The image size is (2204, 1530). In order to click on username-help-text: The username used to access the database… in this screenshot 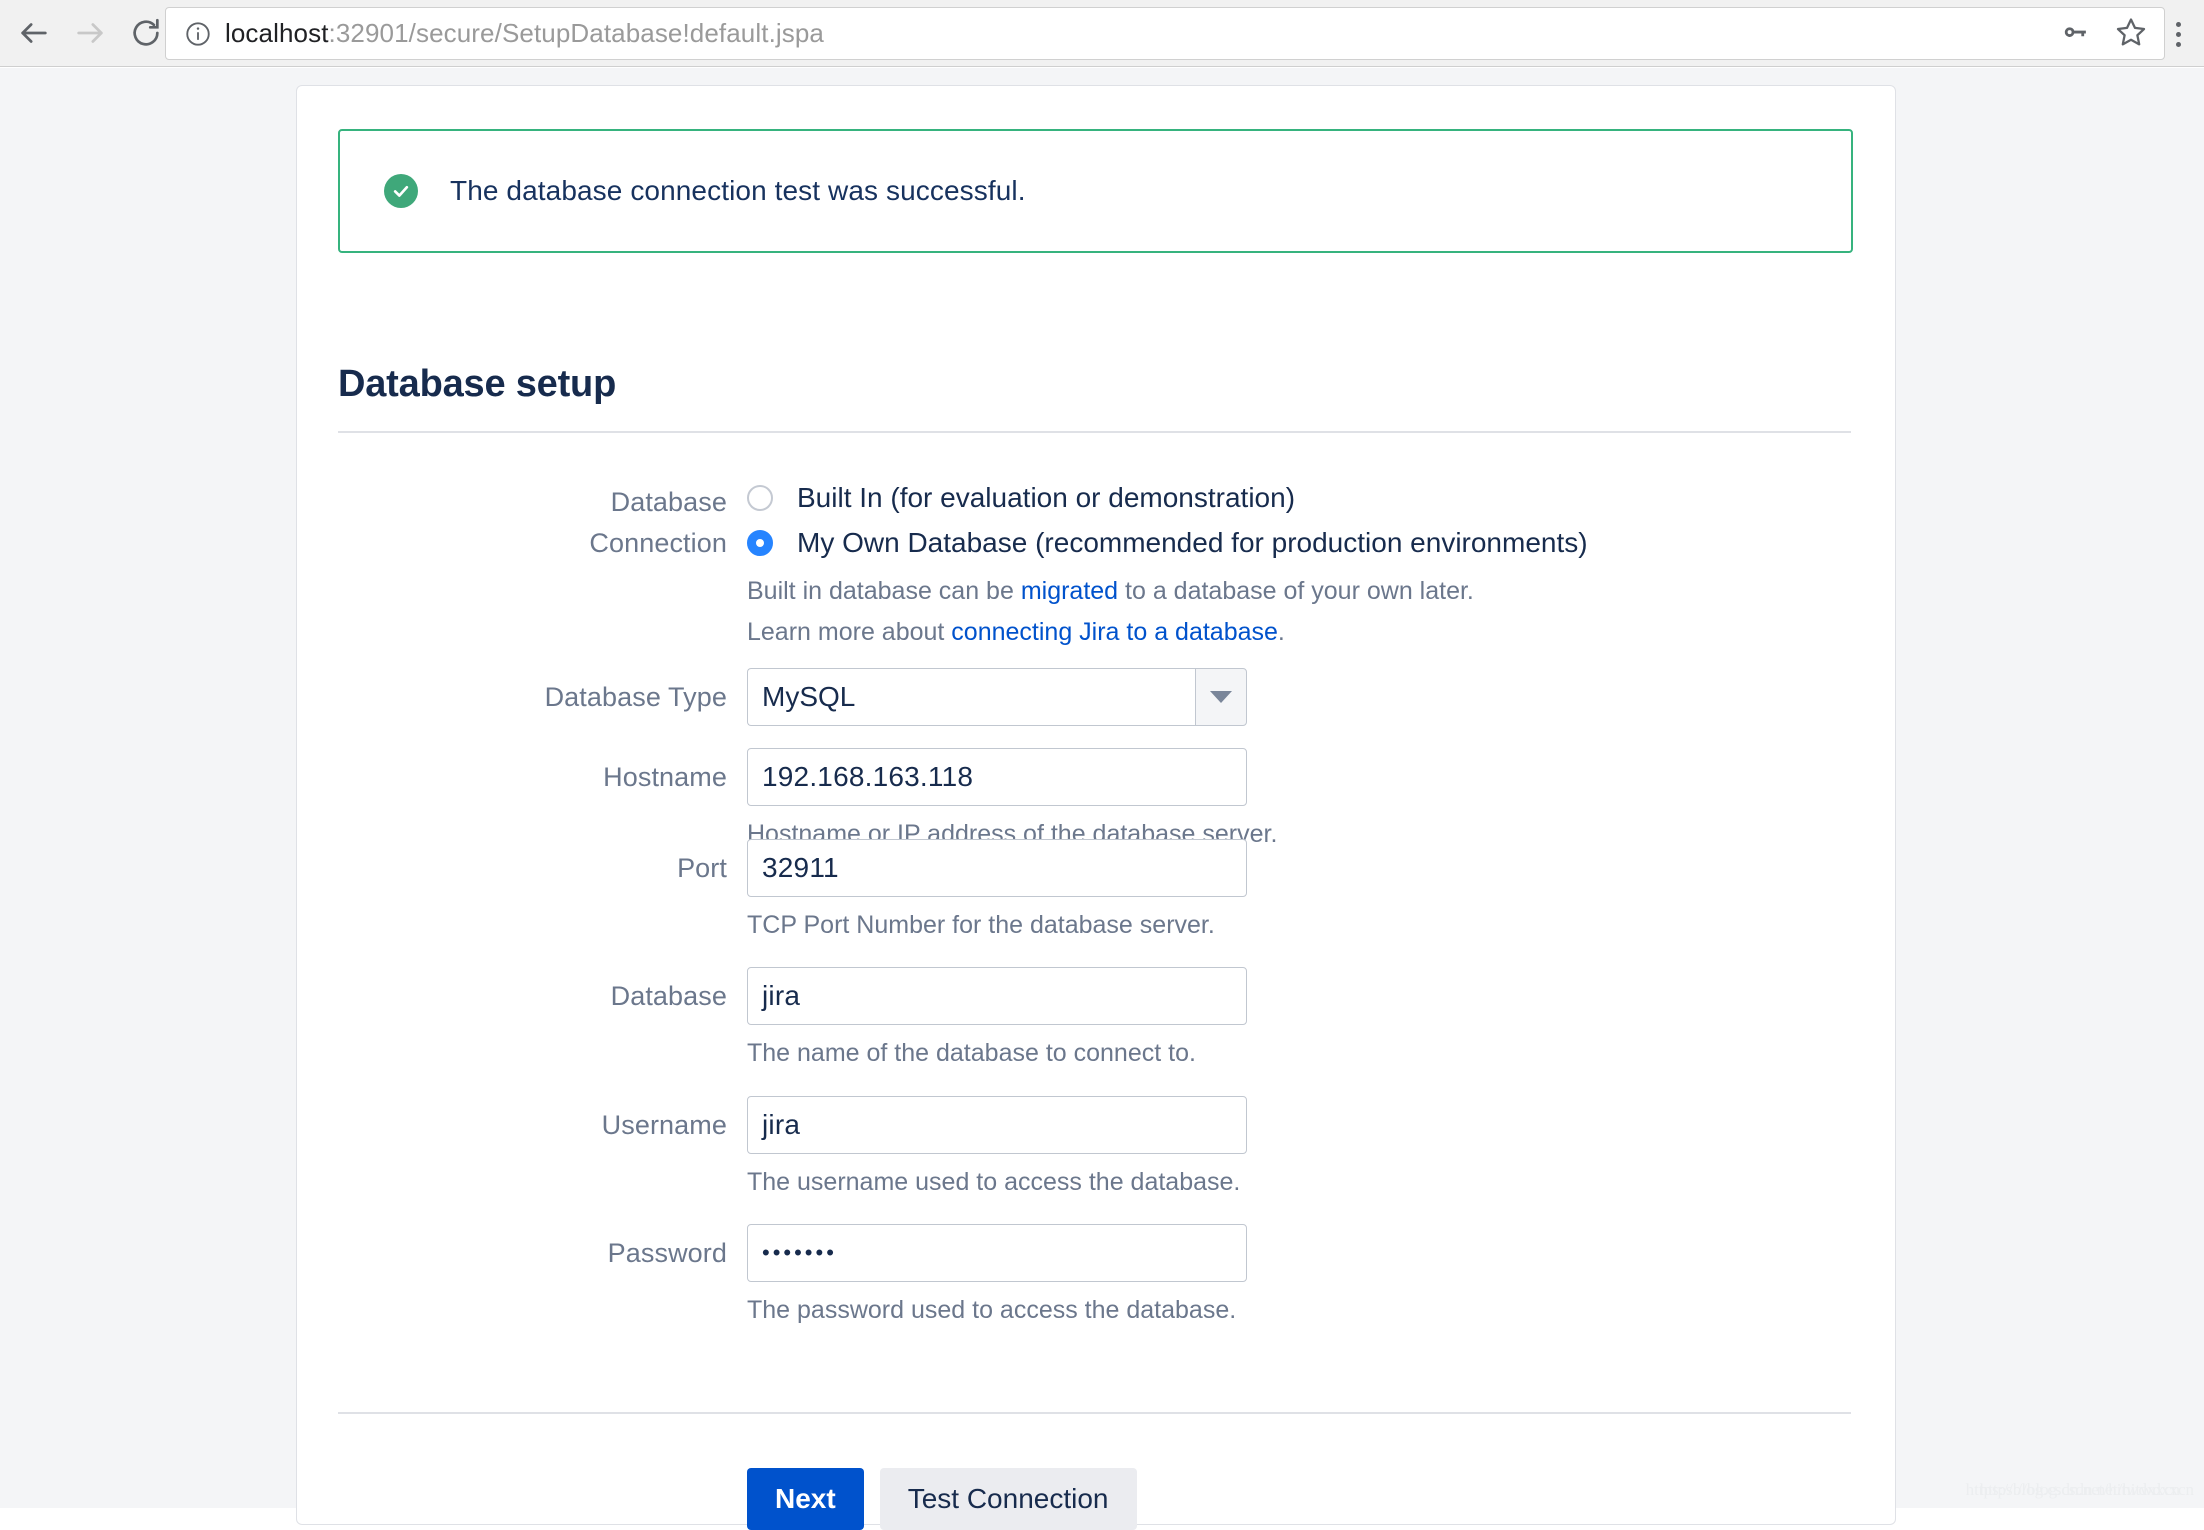, I will do `click(994, 1182)`.